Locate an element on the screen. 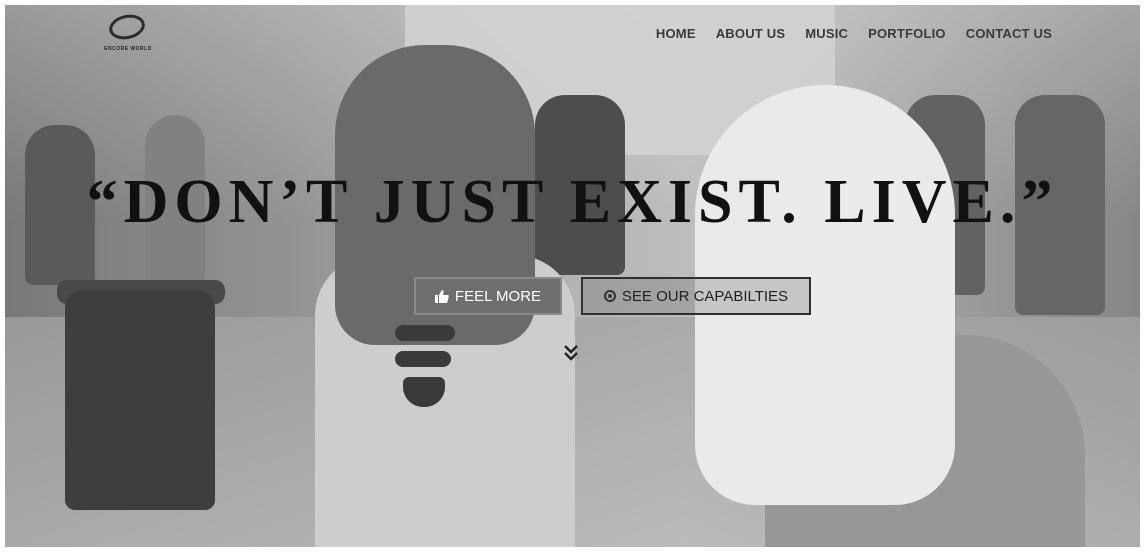 Image resolution: width=1145 pixels, height=552 pixels. nav-home: HOME is located at coordinates (676, 33).